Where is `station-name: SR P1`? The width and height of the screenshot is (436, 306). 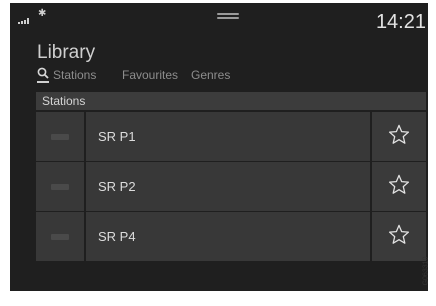
station-name: SR P1 is located at coordinates (117, 136).